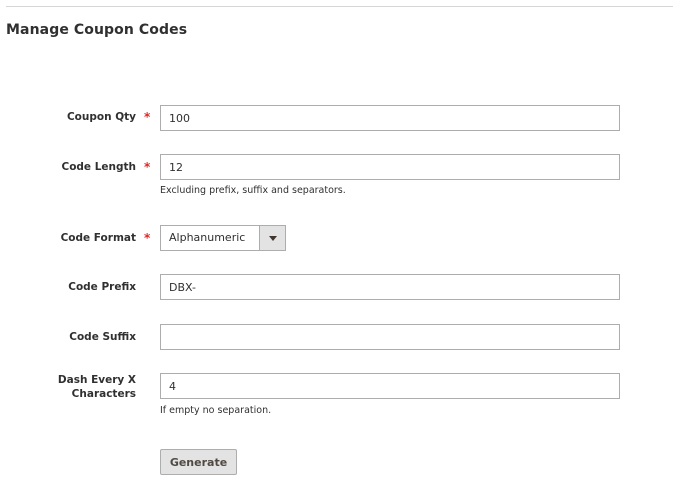  What do you see at coordinates (390, 337) in the screenshot?
I see `code-suffix-input` at bounding box center [390, 337].